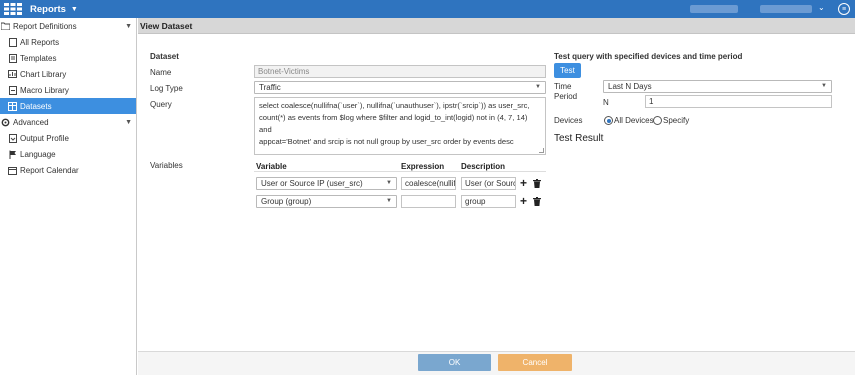  What do you see at coordinates (312, 183) in the screenshot?
I see `variable-value: User or Source IP (user_src)` at bounding box center [312, 183].